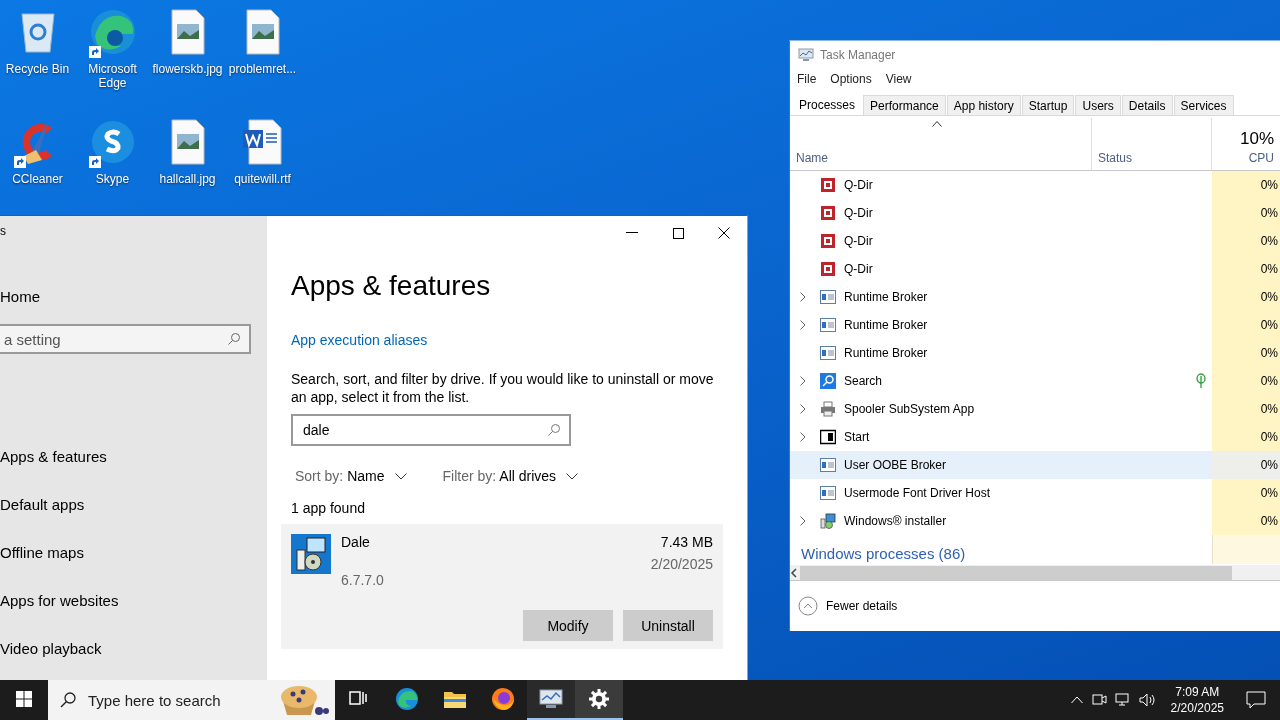 This screenshot has width=1280, height=720. What do you see at coordinates (862, 606) in the screenshot?
I see `fewer-details-link: Fewer details` at bounding box center [862, 606].